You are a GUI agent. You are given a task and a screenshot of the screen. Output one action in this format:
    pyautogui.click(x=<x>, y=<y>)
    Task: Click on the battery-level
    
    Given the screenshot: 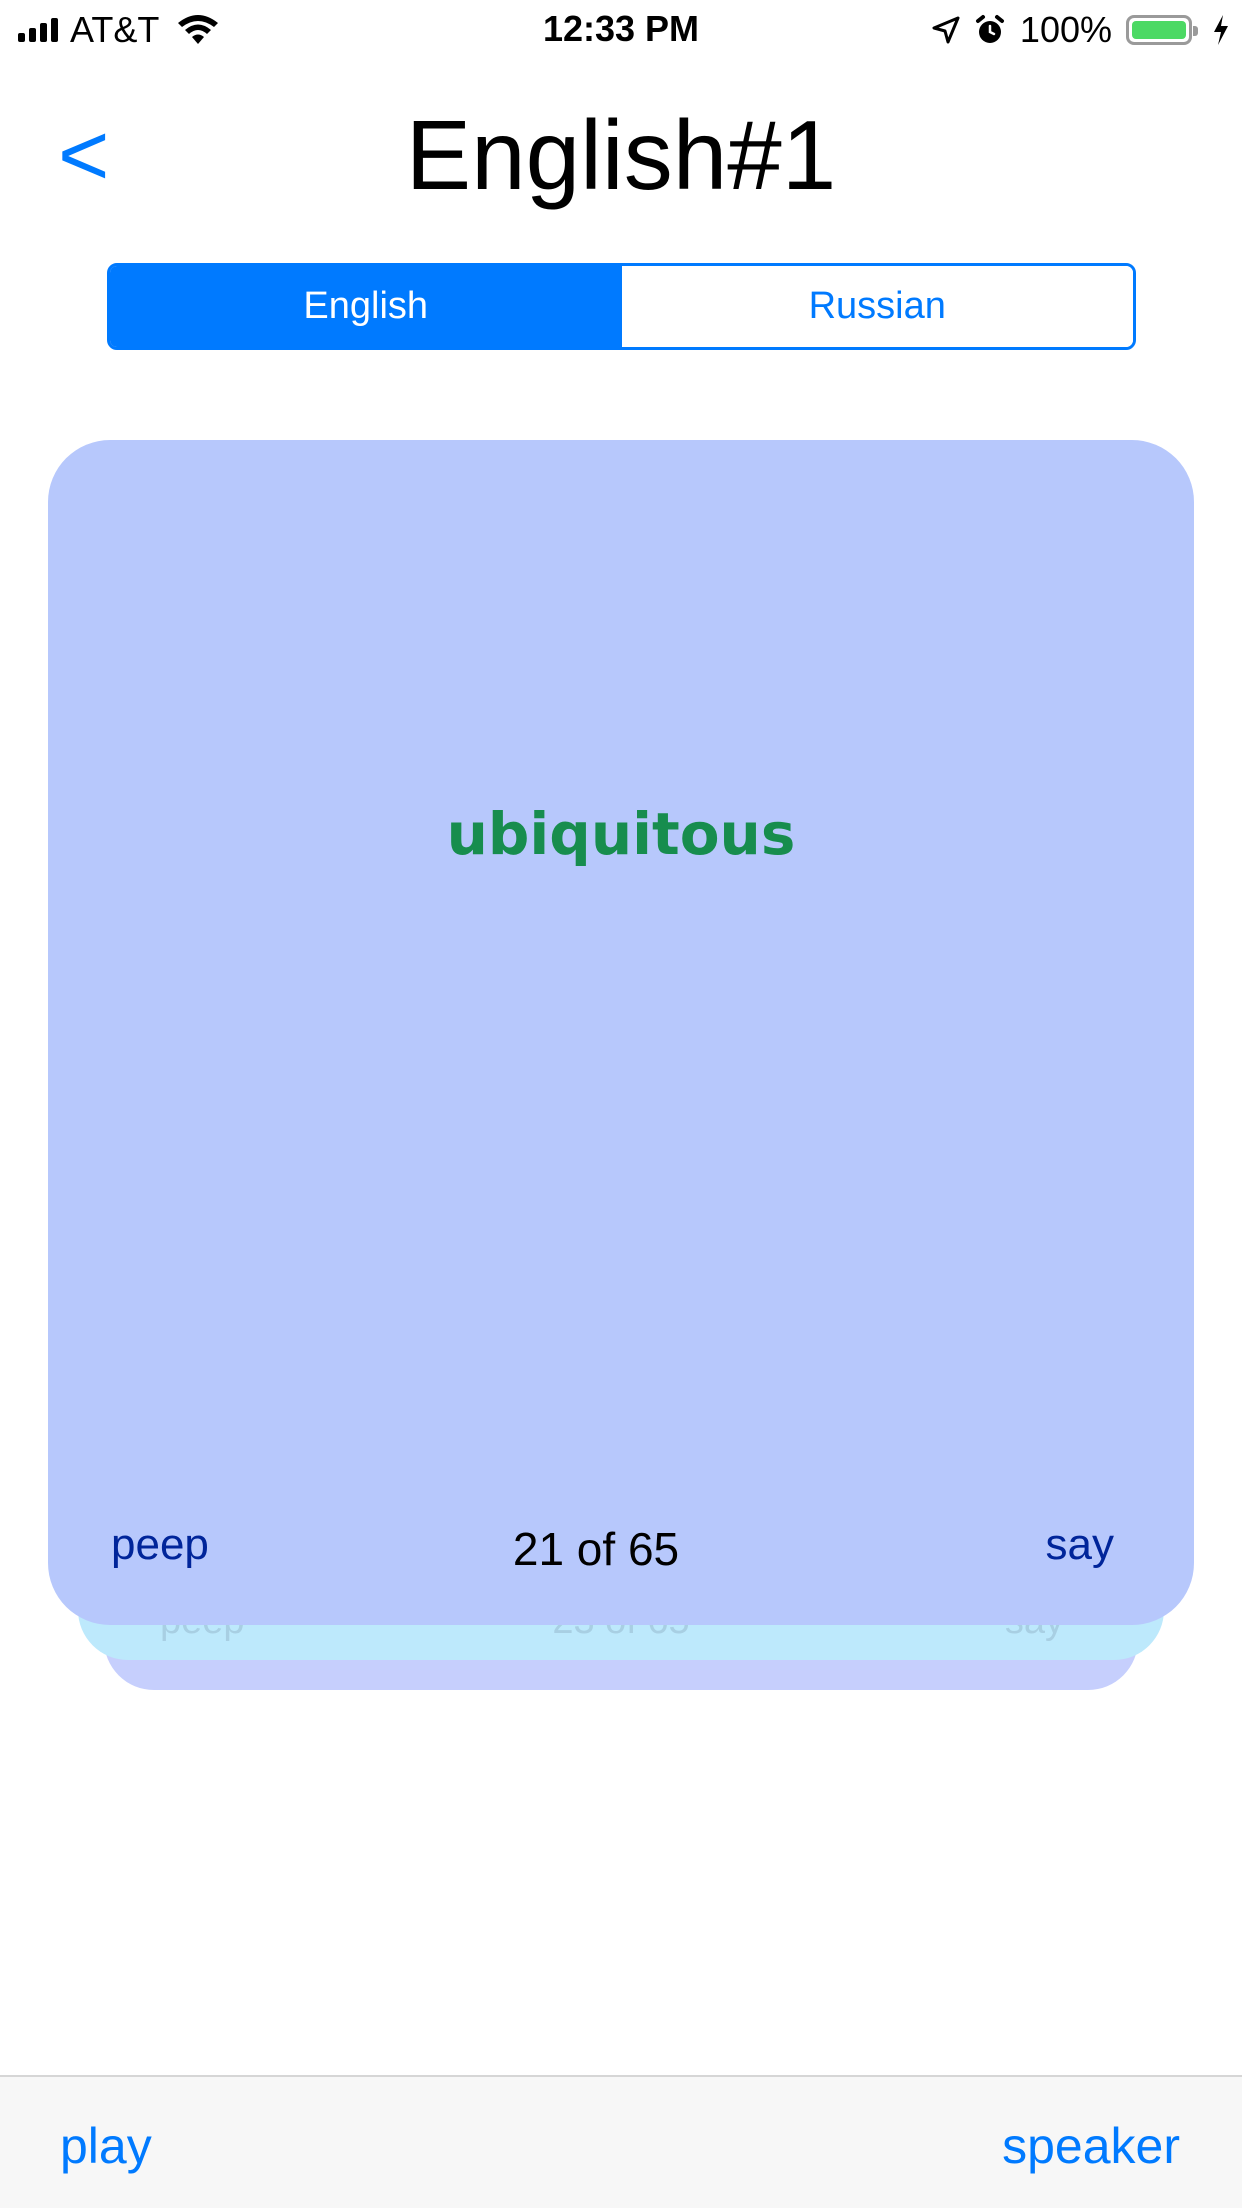 What is the action you would take?
    pyautogui.click(x=1159, y=30)
    